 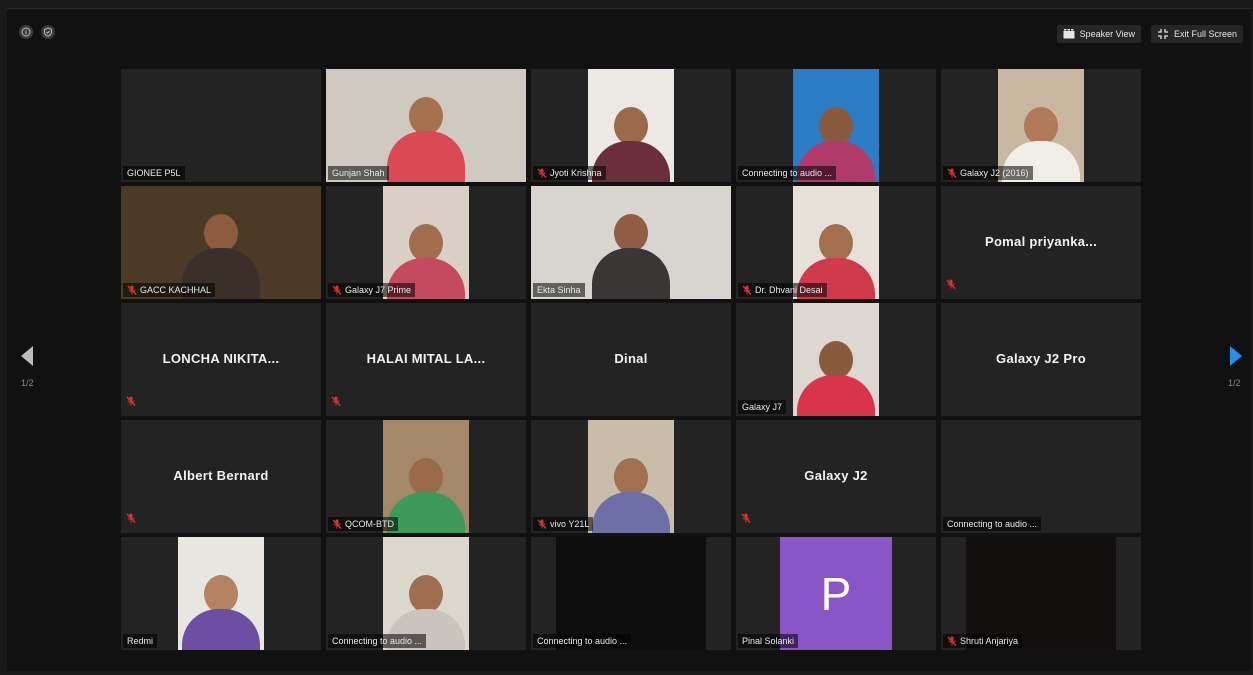 I want to click on participant-display-name: Albert Bernard, so click(x=221, y=475).